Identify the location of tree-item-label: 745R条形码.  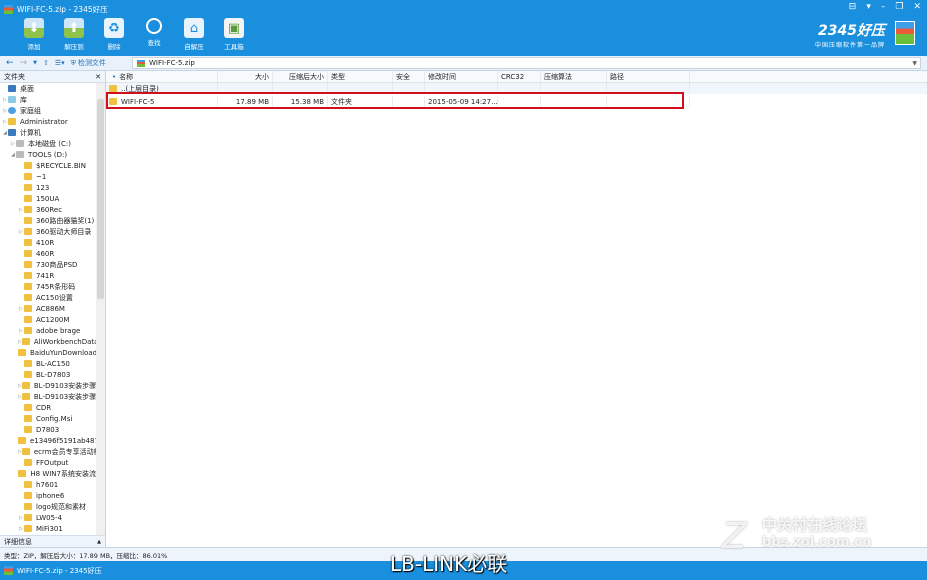
(56, 286).